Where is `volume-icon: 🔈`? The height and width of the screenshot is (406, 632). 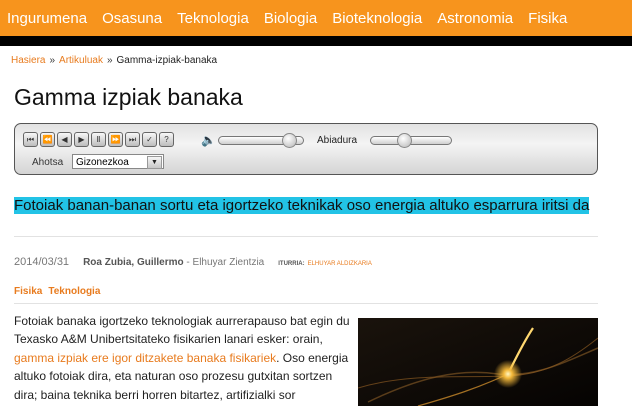
volume-icon: 🔈 is located at coordinates (208, 140).